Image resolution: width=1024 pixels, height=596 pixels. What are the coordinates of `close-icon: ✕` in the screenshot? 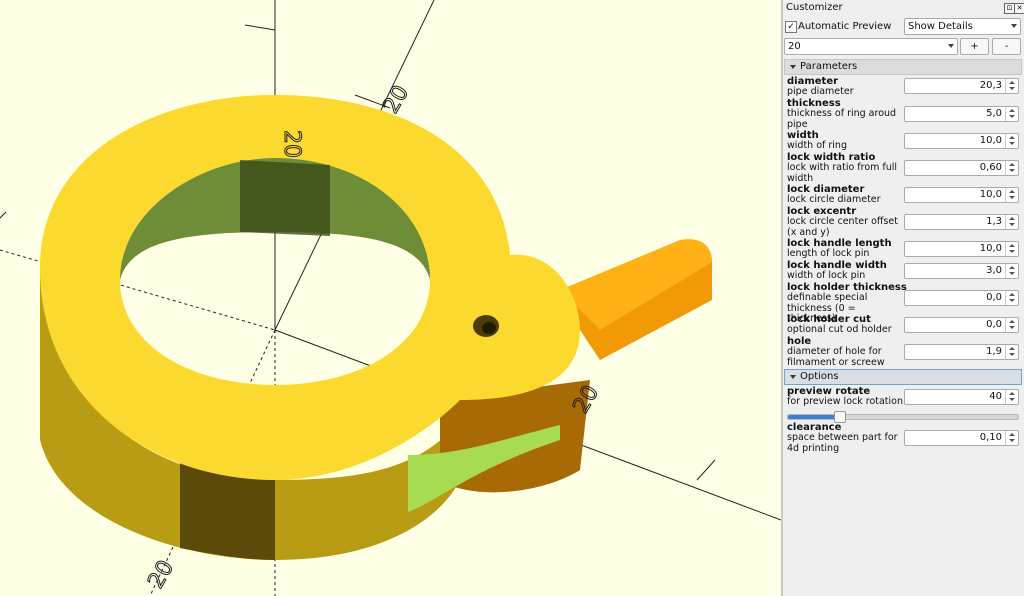 It's located at (1019, 8).